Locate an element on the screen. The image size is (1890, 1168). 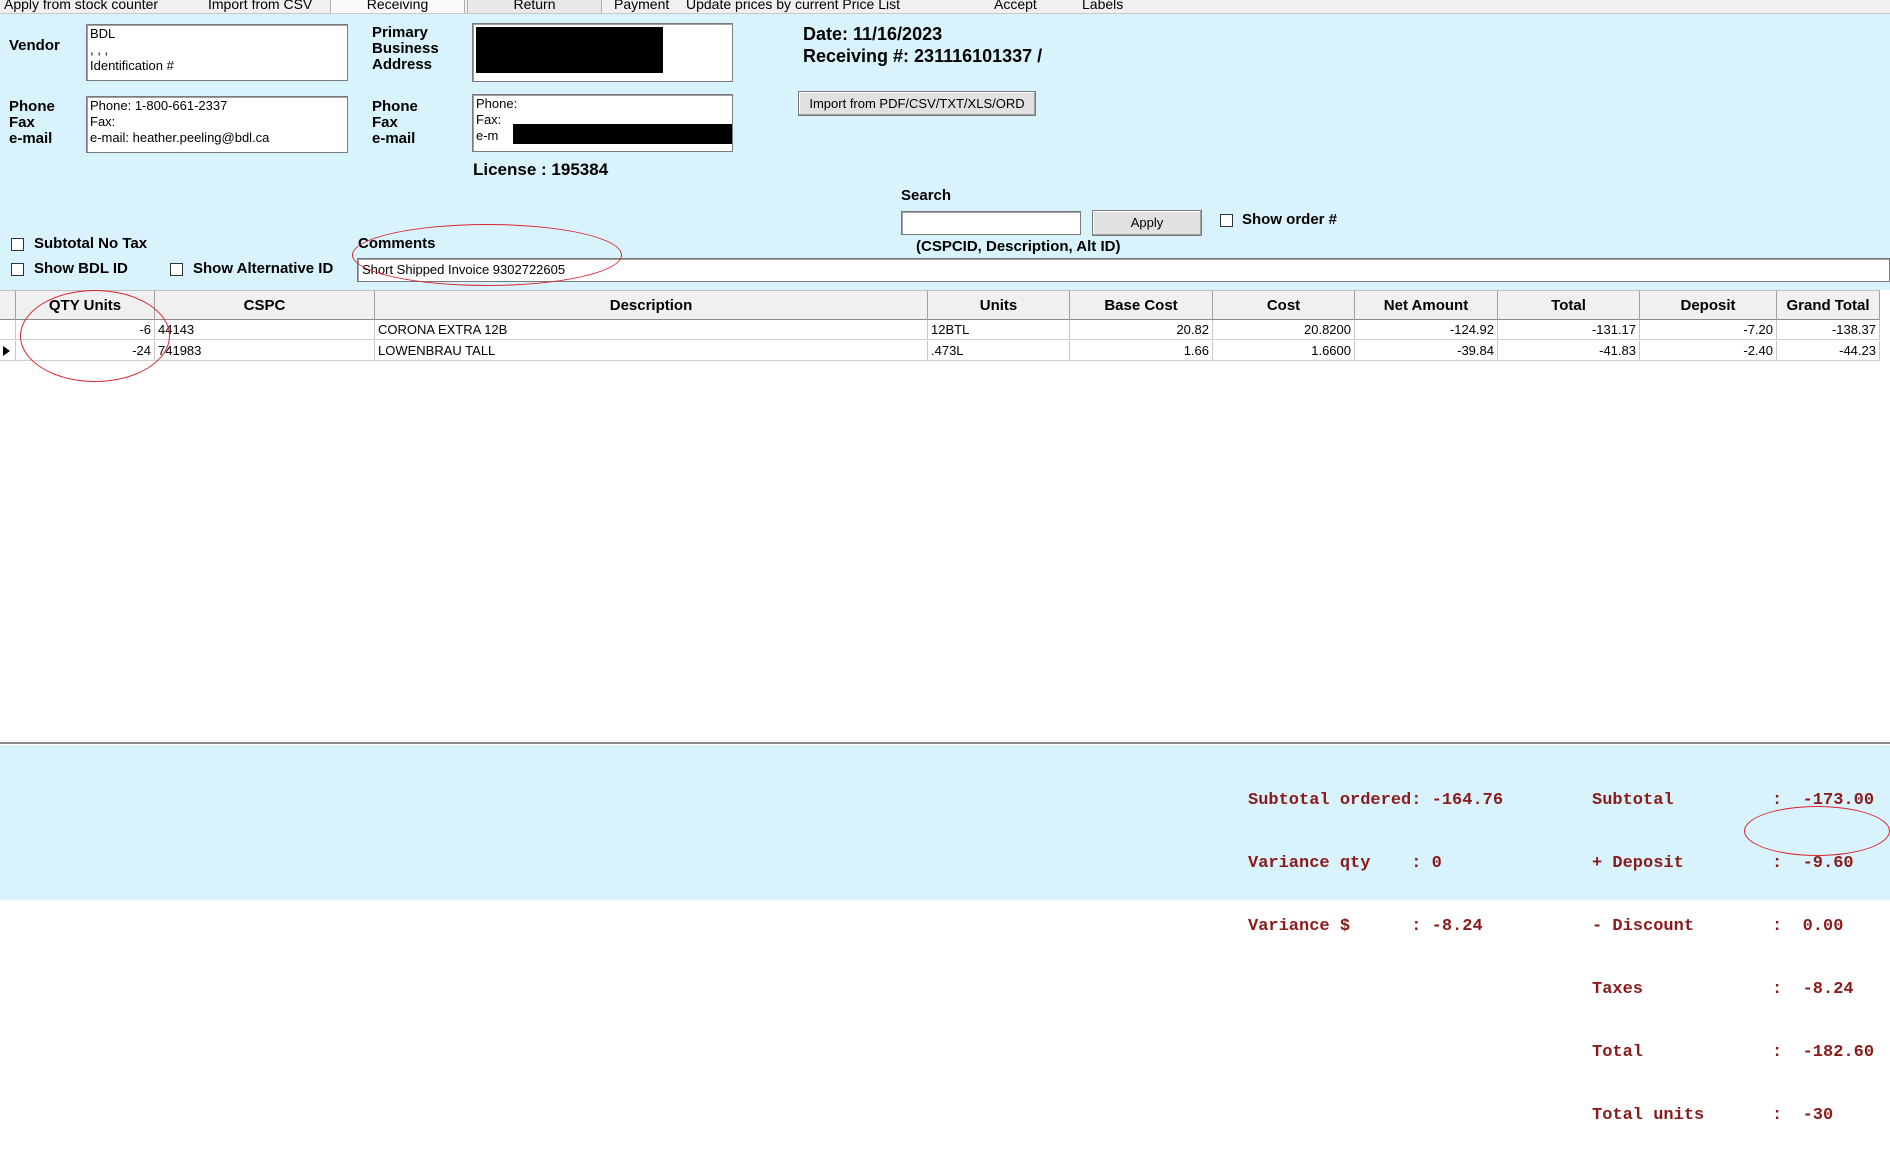
email-label: e-mail is located at coordinates (31, 138).